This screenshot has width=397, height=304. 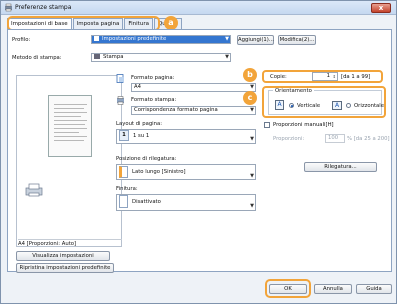 I want to click on scale-label: Proporzioni:, so click(x=289, y=139).